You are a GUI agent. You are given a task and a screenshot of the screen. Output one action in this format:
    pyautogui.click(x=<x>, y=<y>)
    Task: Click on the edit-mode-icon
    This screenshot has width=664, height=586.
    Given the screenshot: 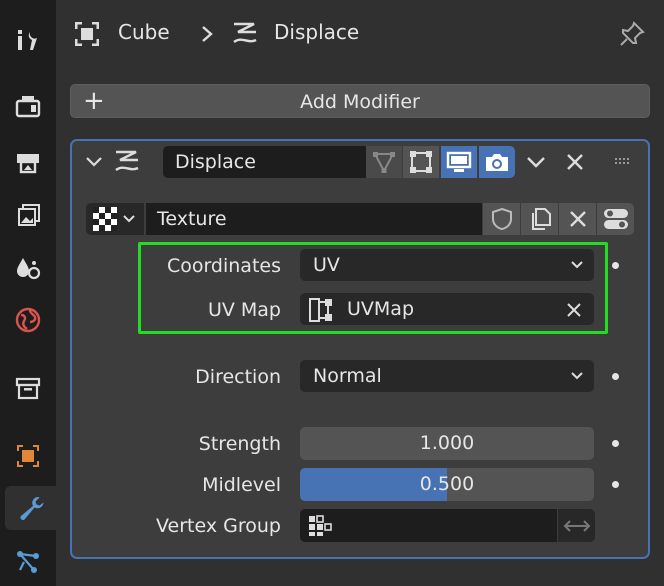 What is the action you would take?
    pyautogui.click(x=421, y=162)
    